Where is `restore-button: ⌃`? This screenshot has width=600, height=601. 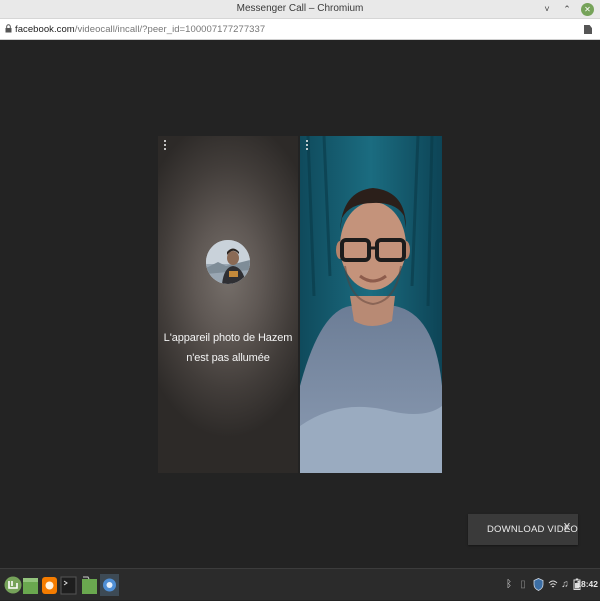
restore-button: ⌃ is located at coordinates (567, 9).